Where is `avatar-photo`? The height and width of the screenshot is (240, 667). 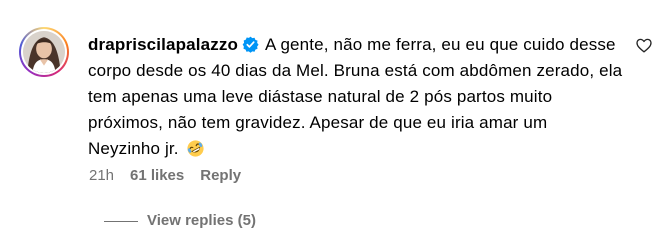 avatar-photo is located at coordinates (44, 52).